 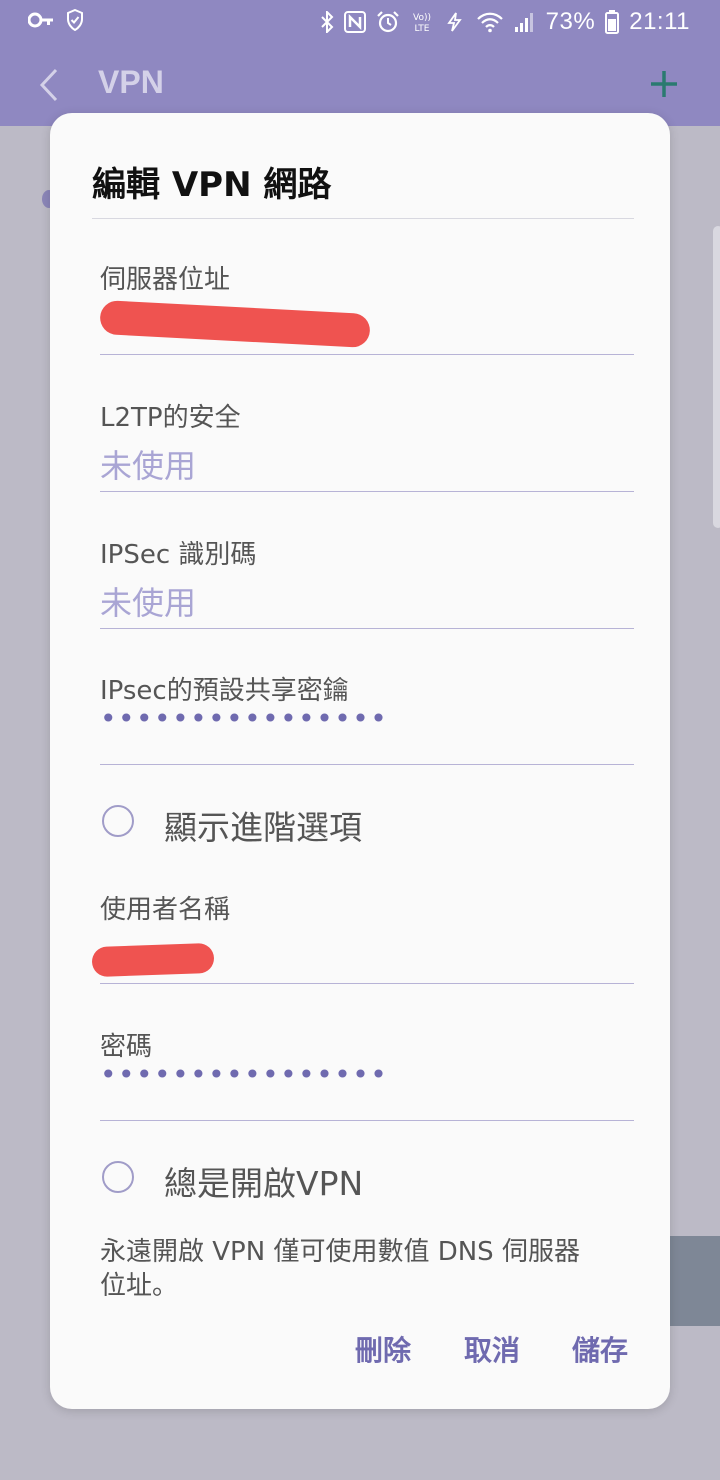 I want to click on username-label: 使用者名稱, so click(x=165, y=910).